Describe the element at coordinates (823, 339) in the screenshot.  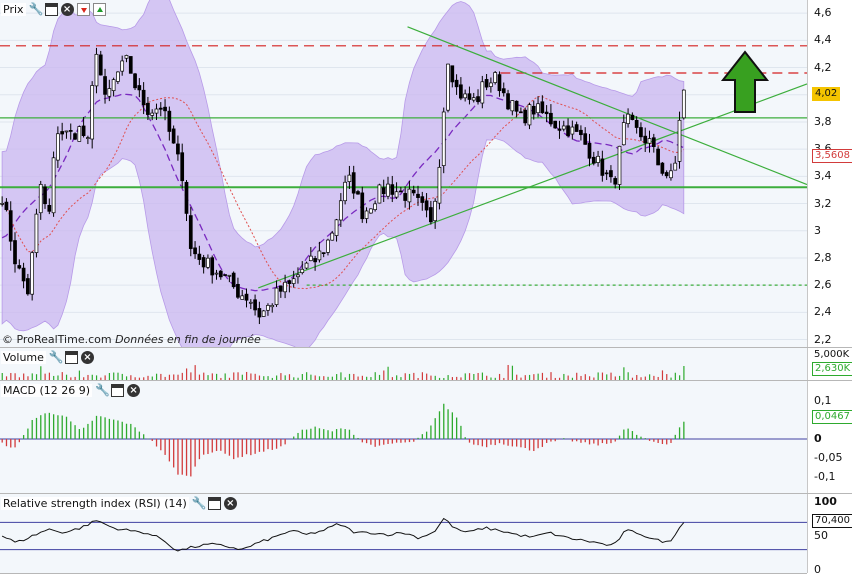
I see `price-tick-label: 2,2` at that location.